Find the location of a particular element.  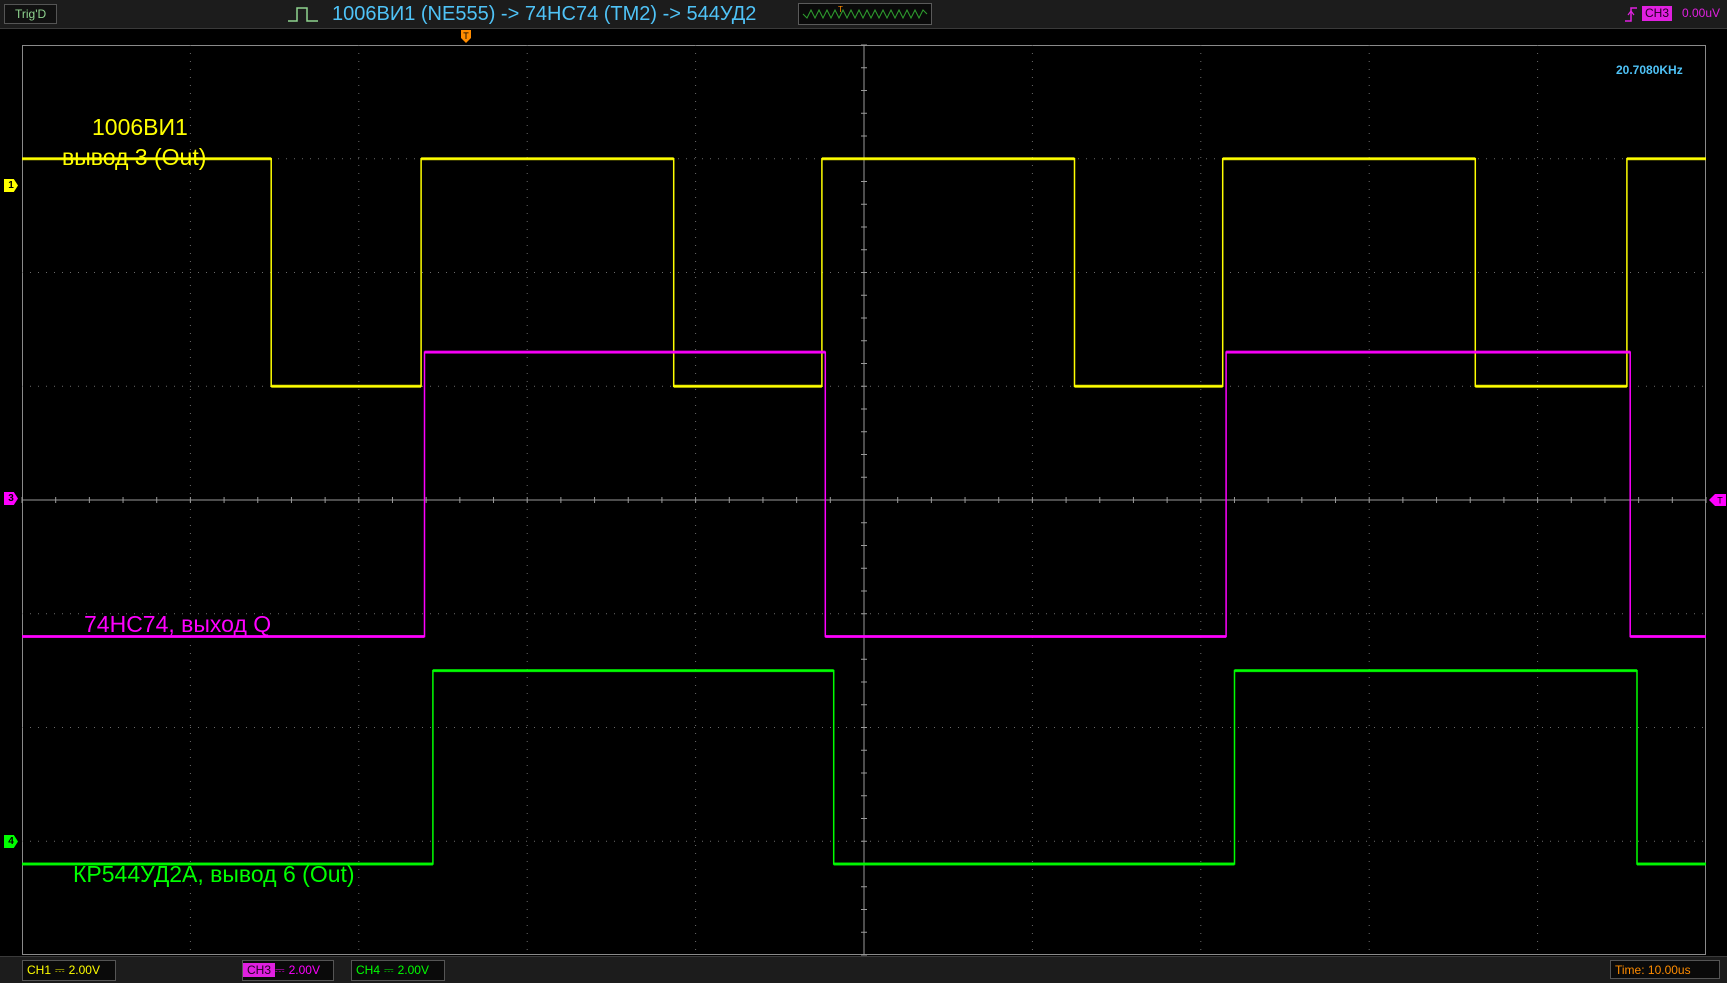

ch3-volts-div: 2.00V is located at coordinates (304, 970).